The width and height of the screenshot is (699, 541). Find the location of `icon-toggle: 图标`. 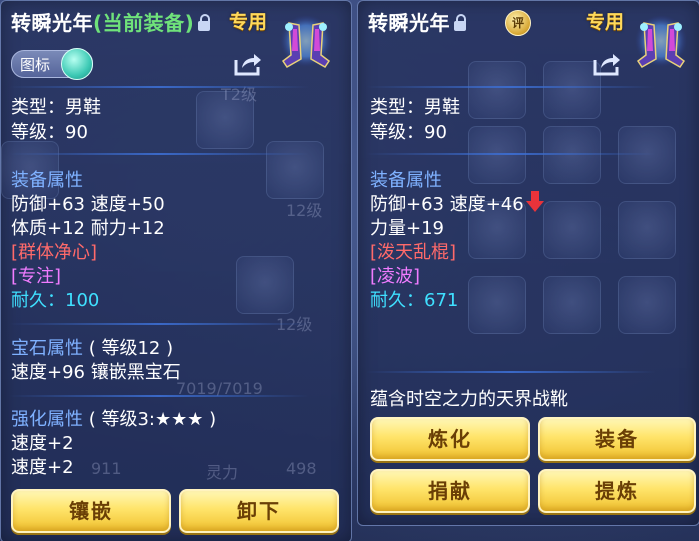

icon-toggle: 图标 is located at coordinates (52, 64).